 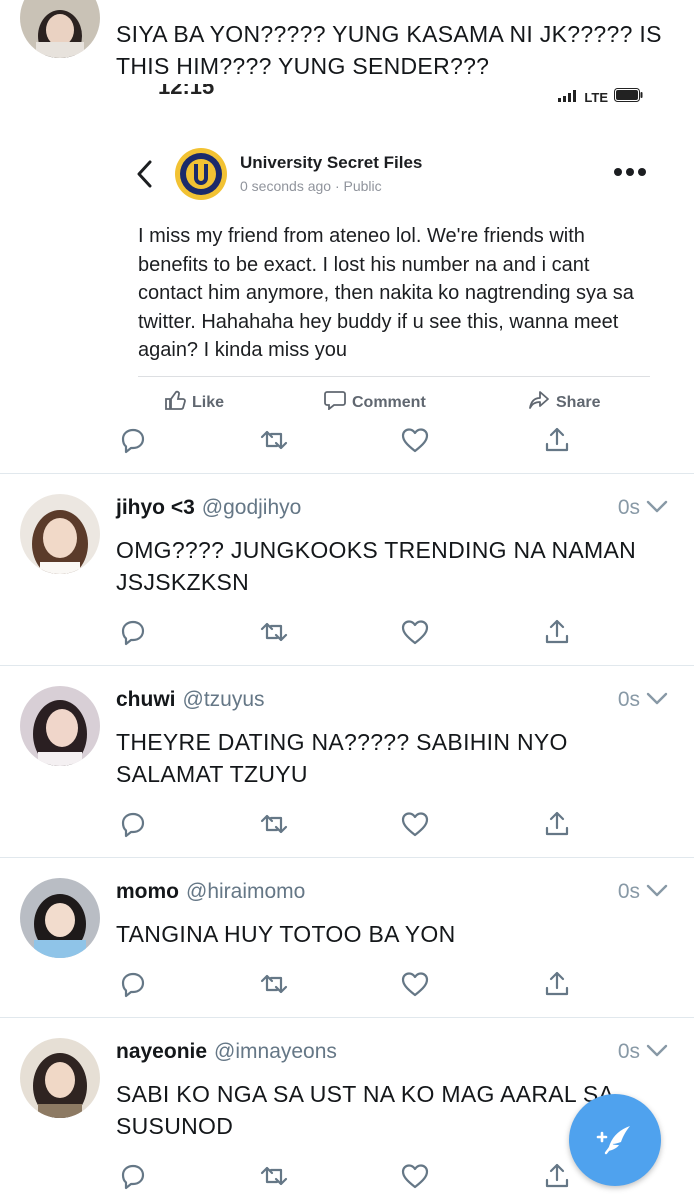 What do you see at coordinates (629, 97) in the screenshot?
I see `battery-icon` at bounding box center [629, 97].